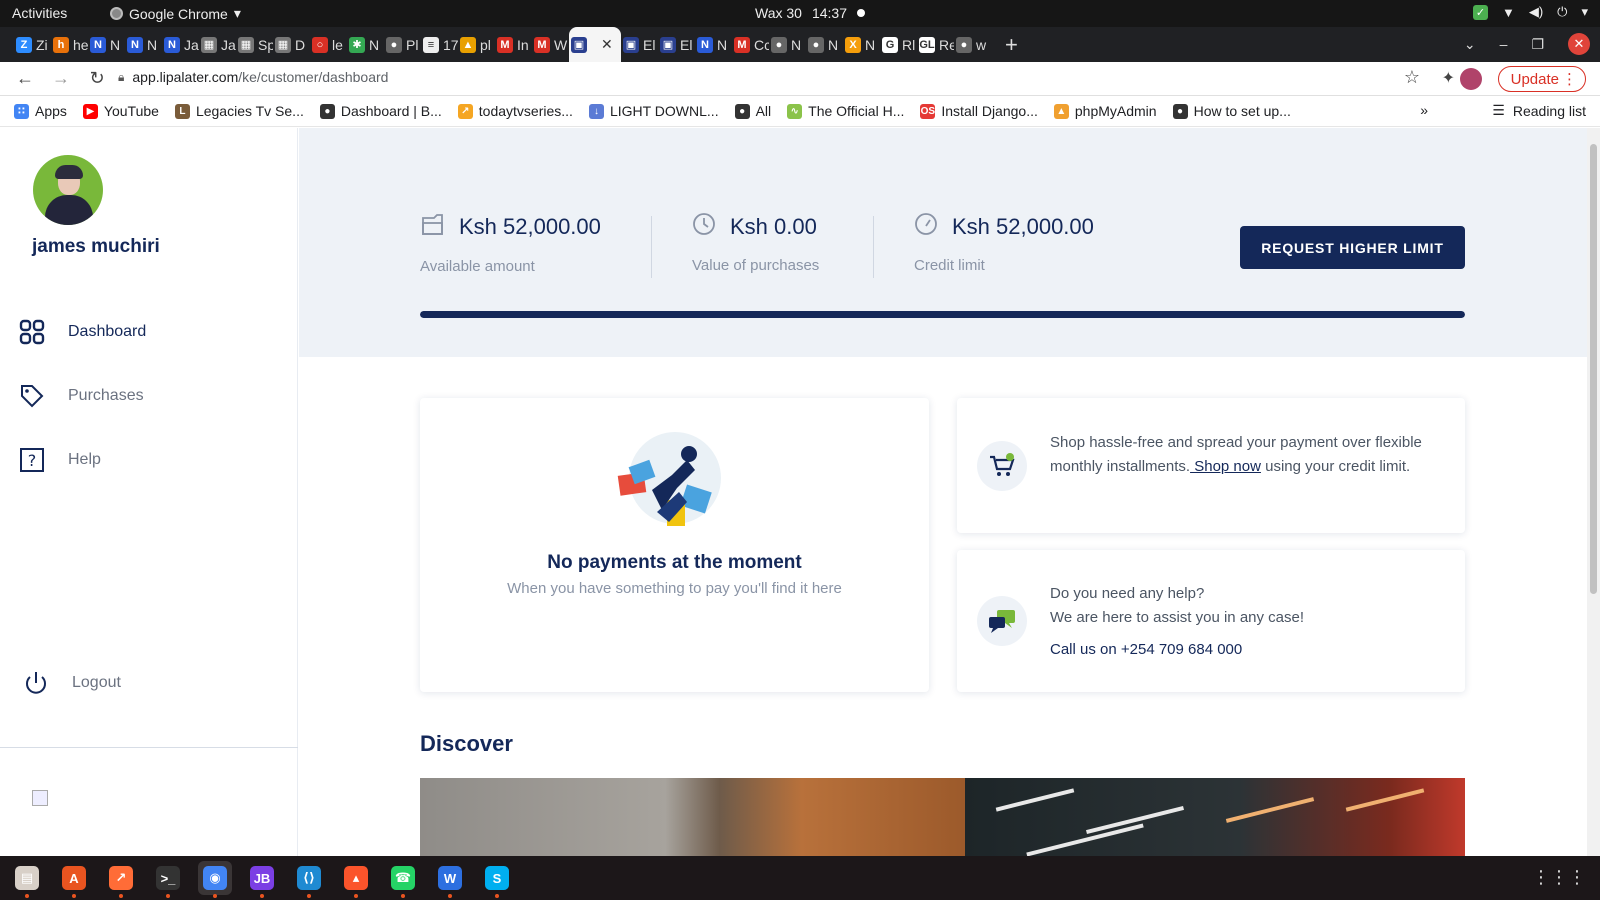 This screenshot has height=900, width=1600. I want to click on postman-icon: ↗, so click(121, 879).